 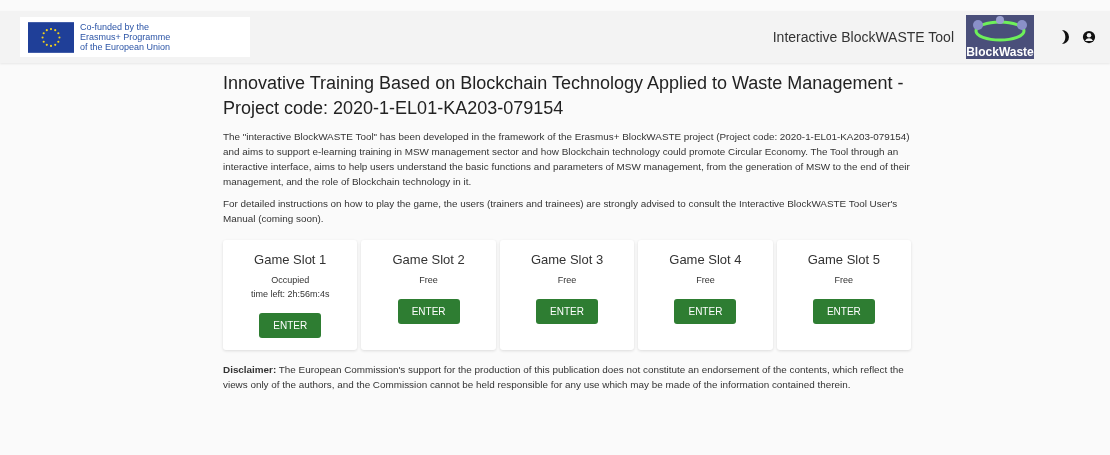 I want to click on slot-title: Game Slot 1, so click(x=290, y=259).